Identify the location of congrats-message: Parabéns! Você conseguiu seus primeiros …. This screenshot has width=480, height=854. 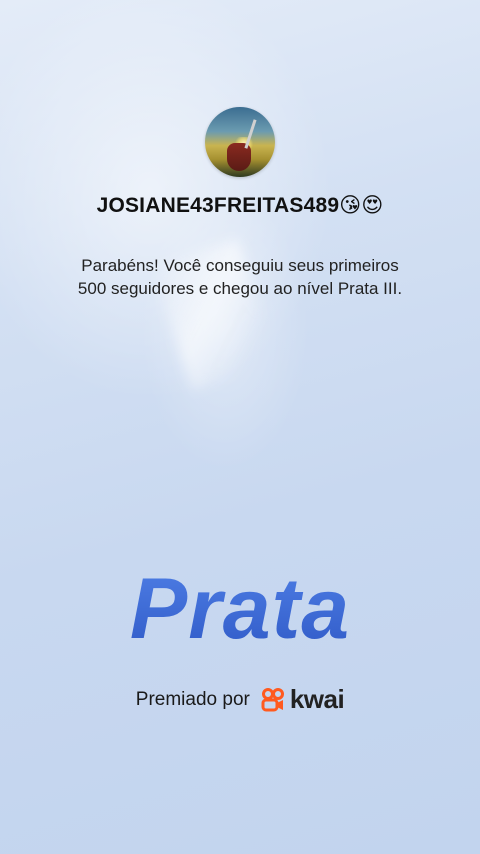
(240, 277).